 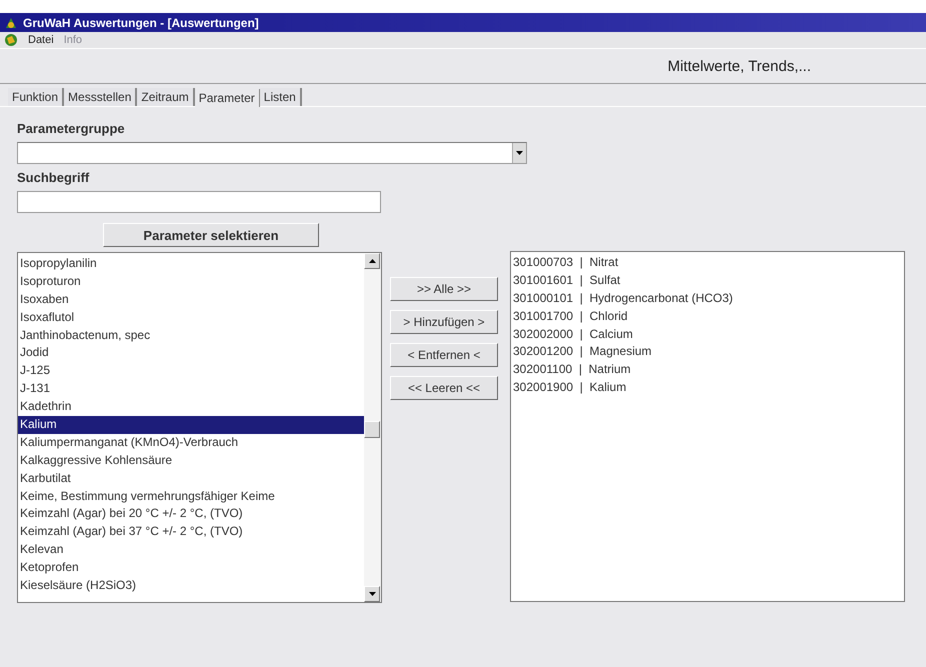 I want to click on list-item: 301001700 | Chlorid, so click(x=708, y=317).